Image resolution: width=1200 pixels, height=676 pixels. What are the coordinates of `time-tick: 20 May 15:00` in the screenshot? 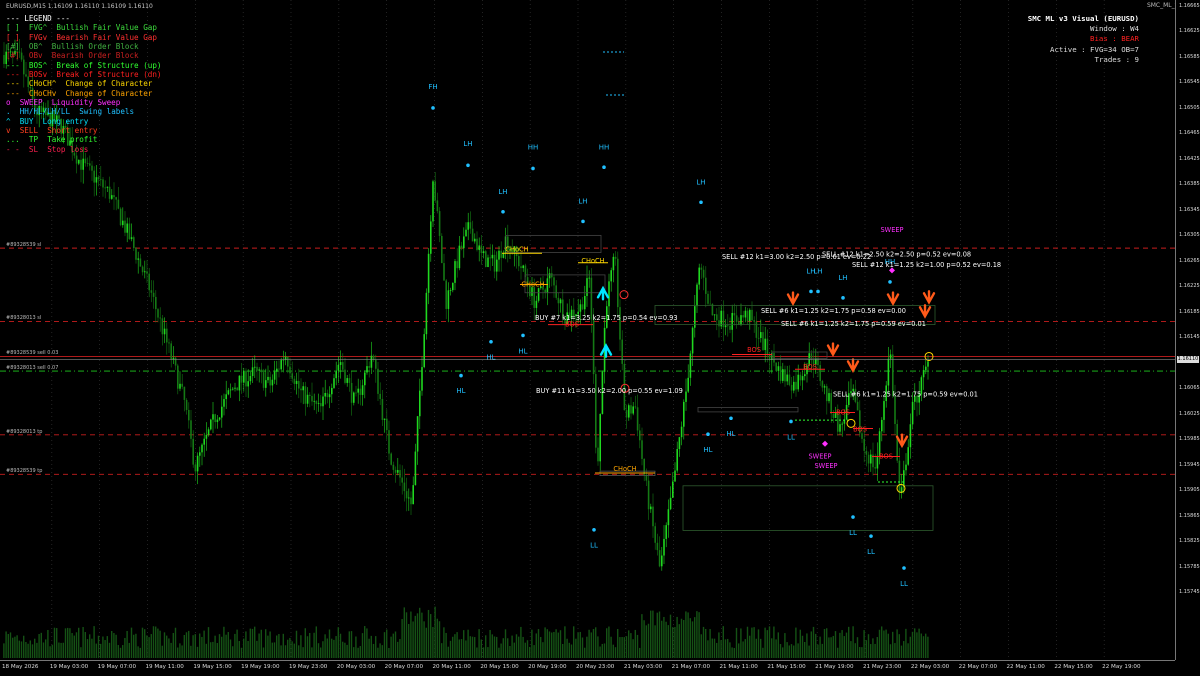 It's located at (499, 667).